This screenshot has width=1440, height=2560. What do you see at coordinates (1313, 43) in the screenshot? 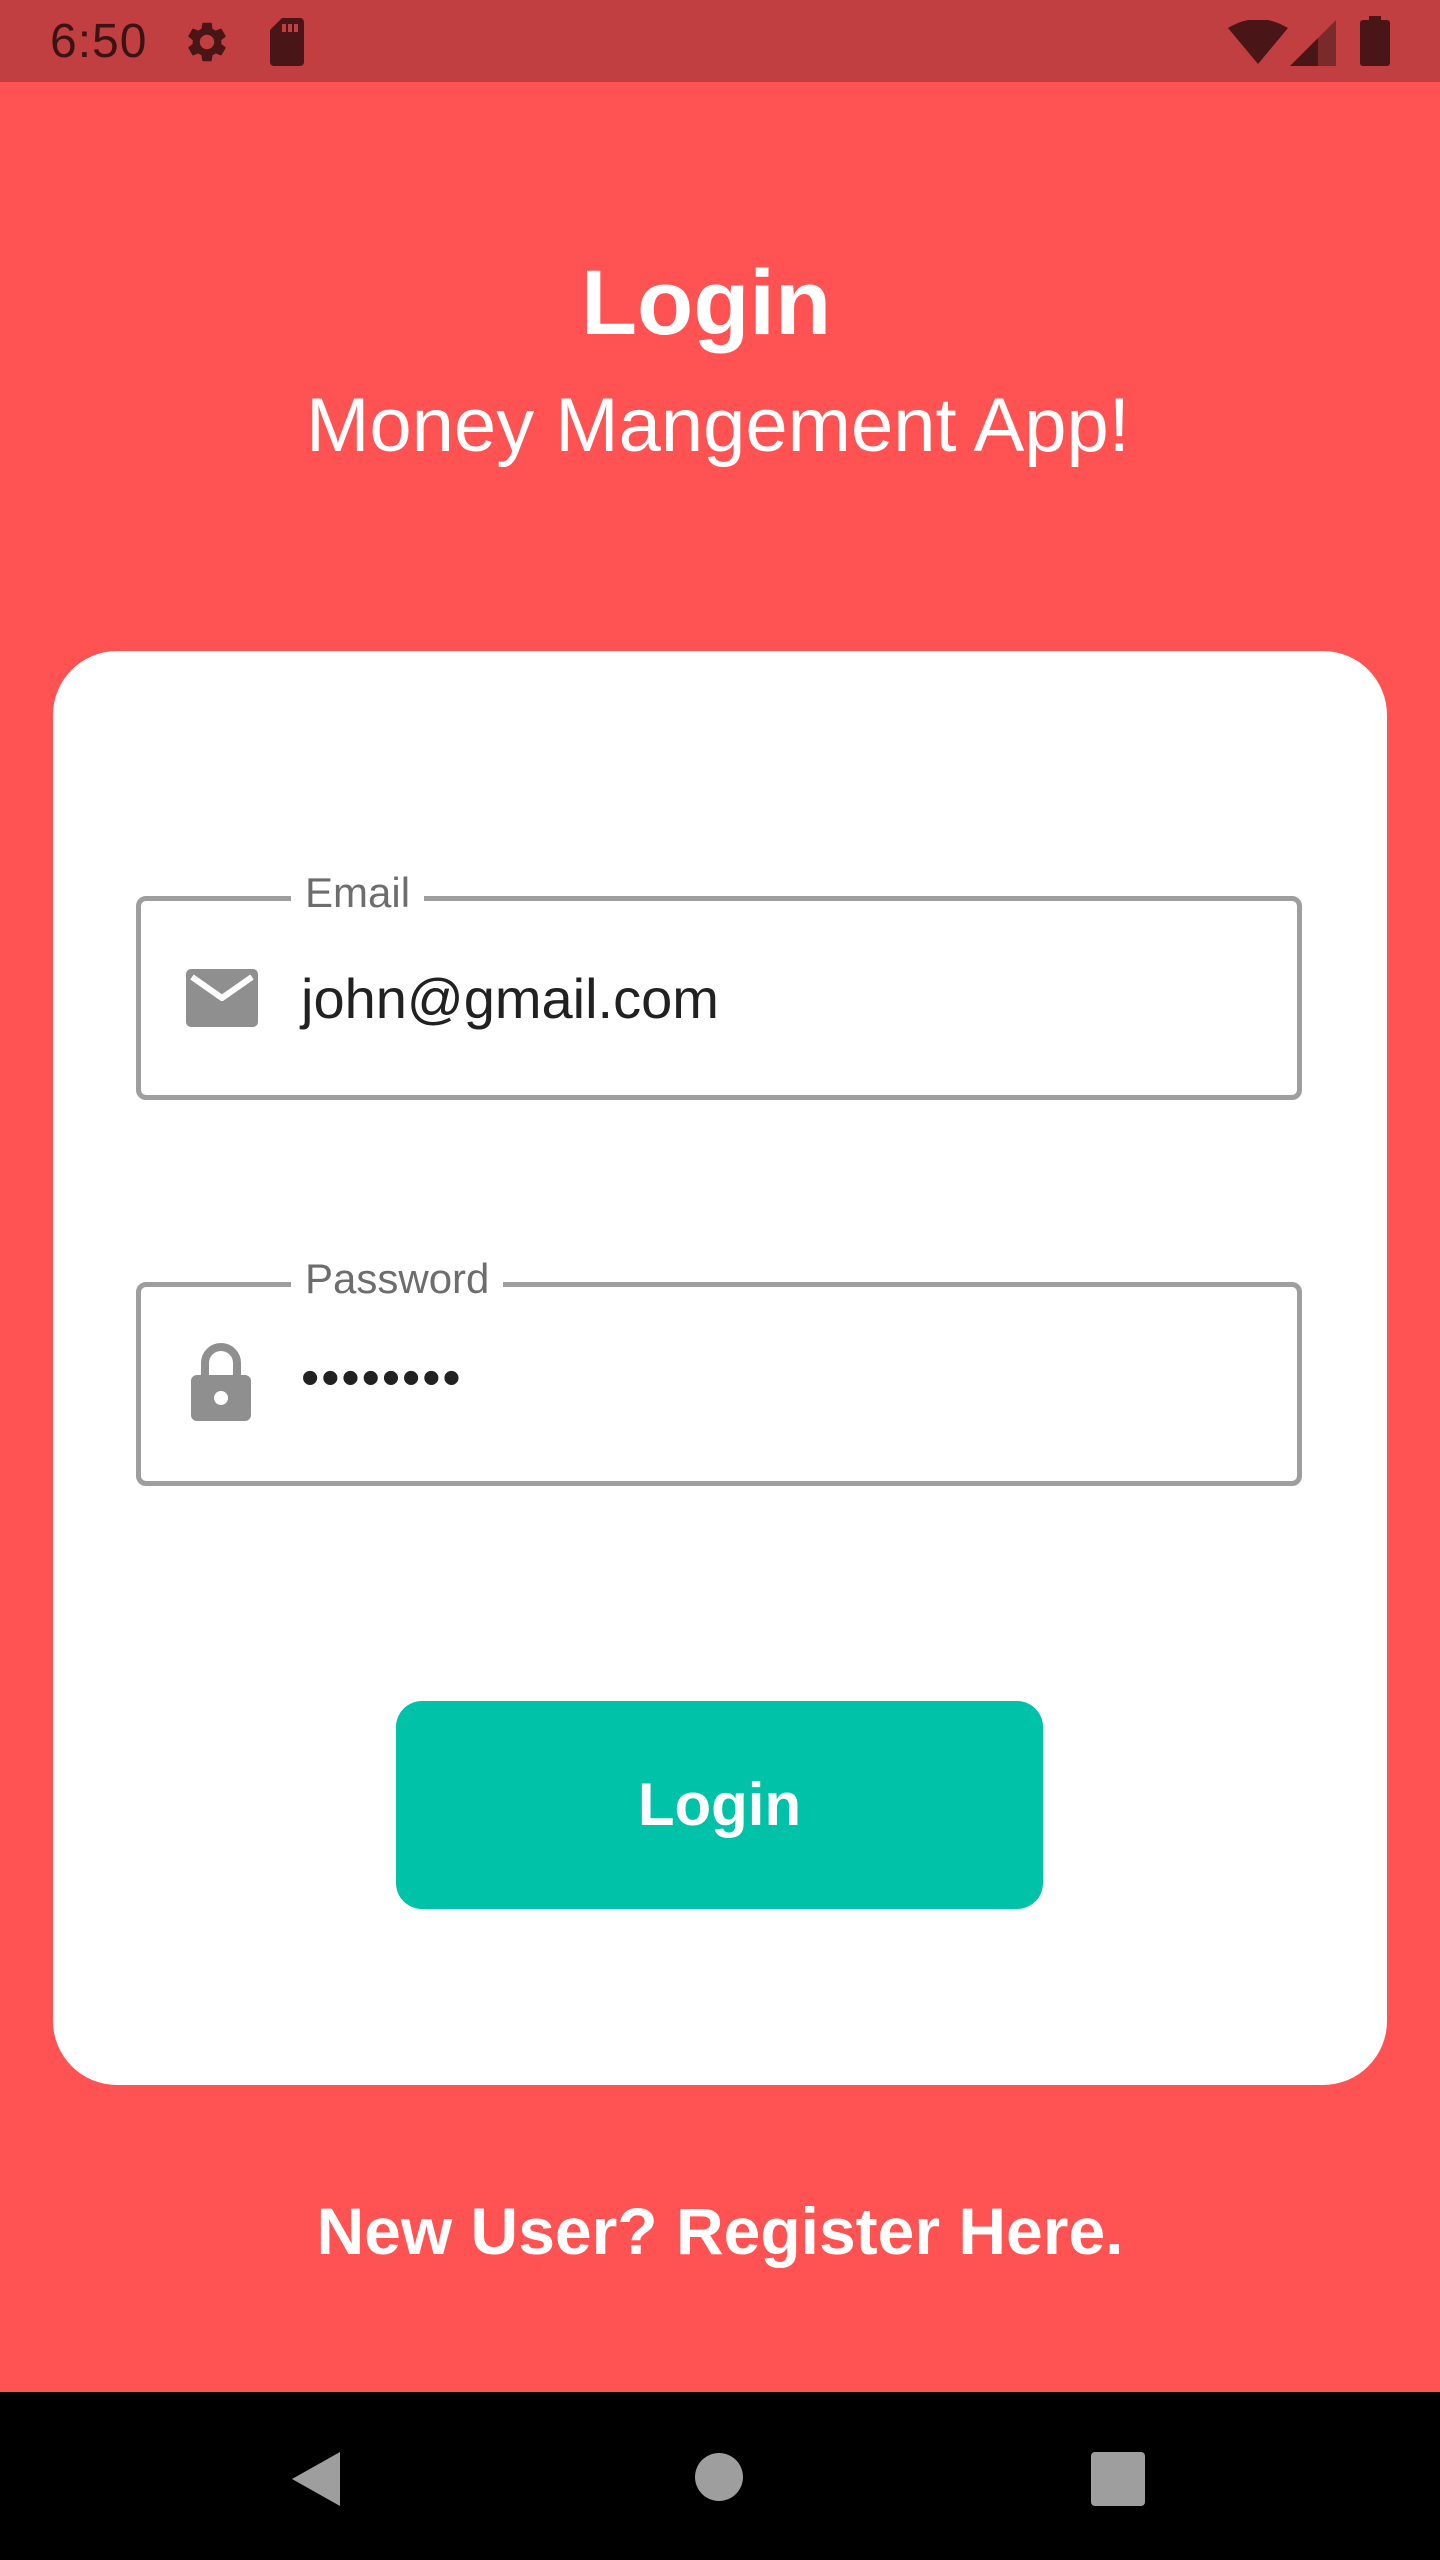
I see `signal-icon` at bounding box center [1313, 43].